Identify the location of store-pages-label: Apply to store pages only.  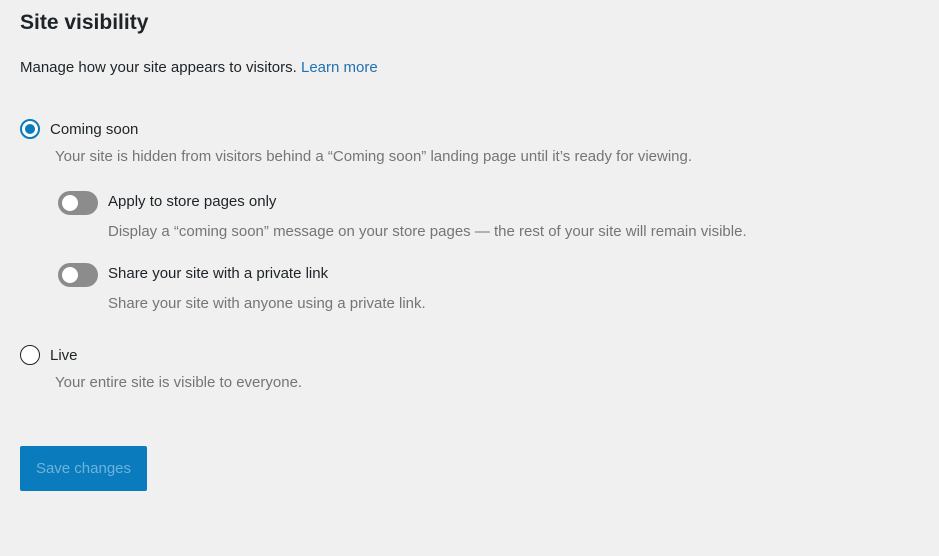
(192, 201).